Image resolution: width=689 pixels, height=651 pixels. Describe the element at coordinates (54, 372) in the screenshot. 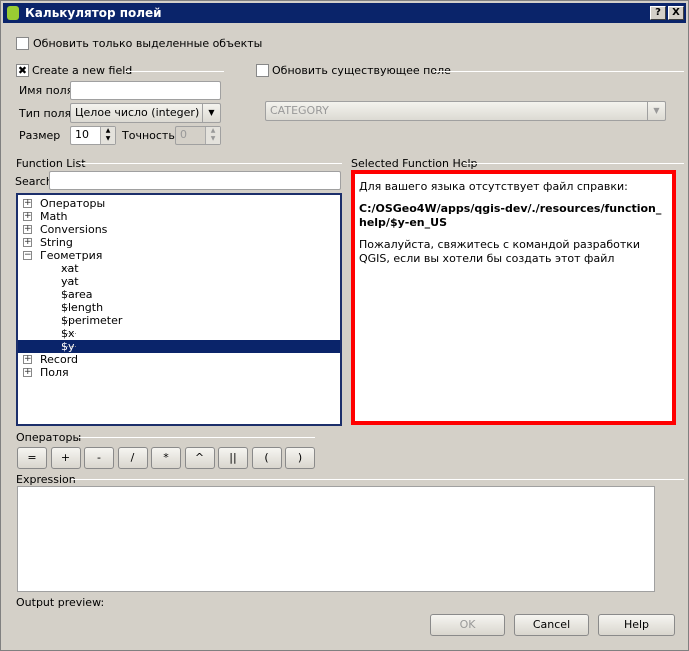

I see `tree-item-label: Поля` at that location.